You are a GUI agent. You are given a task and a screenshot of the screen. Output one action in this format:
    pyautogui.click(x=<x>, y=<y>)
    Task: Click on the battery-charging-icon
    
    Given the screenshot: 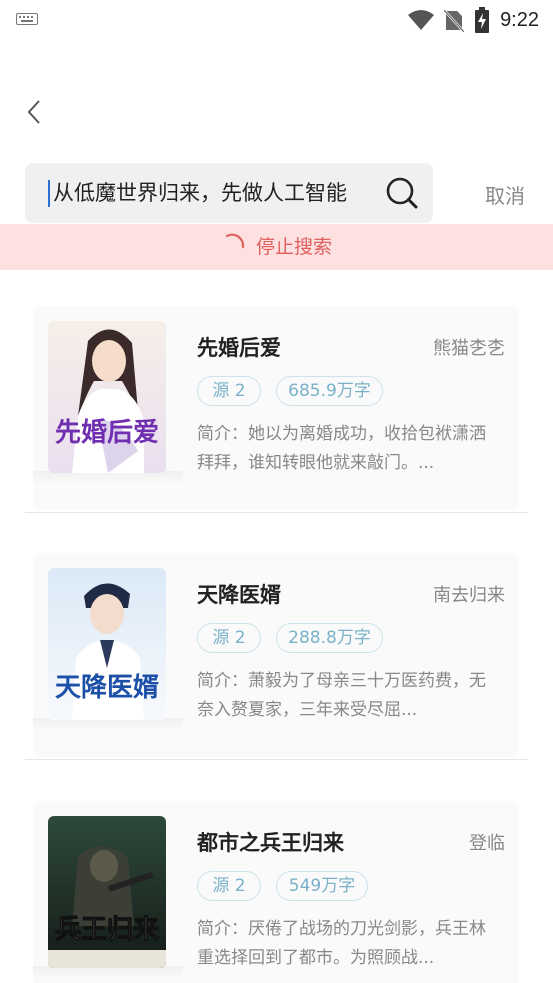 What is the action you would take?
    pyautogui.click(x=482, y=20)
    